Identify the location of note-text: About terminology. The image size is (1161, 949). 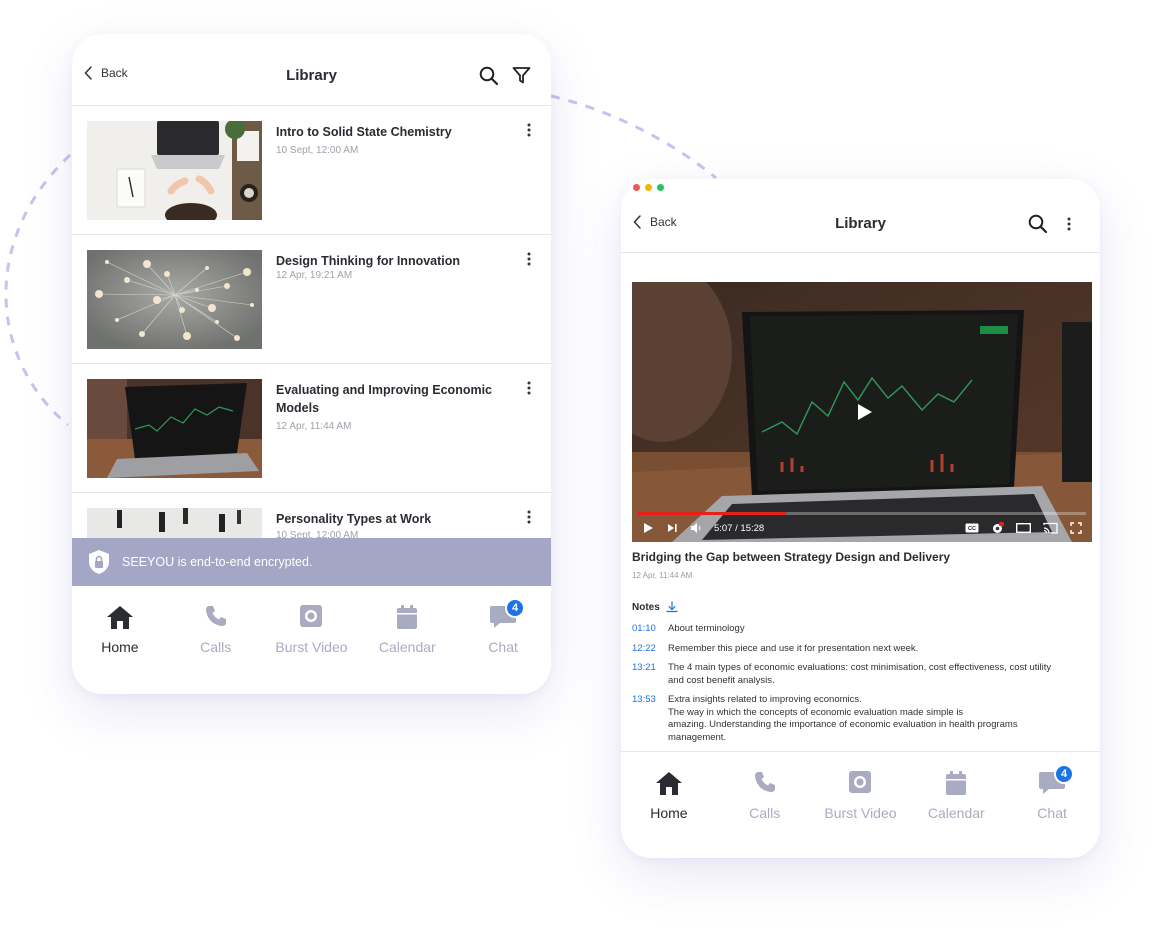
(706, 628).